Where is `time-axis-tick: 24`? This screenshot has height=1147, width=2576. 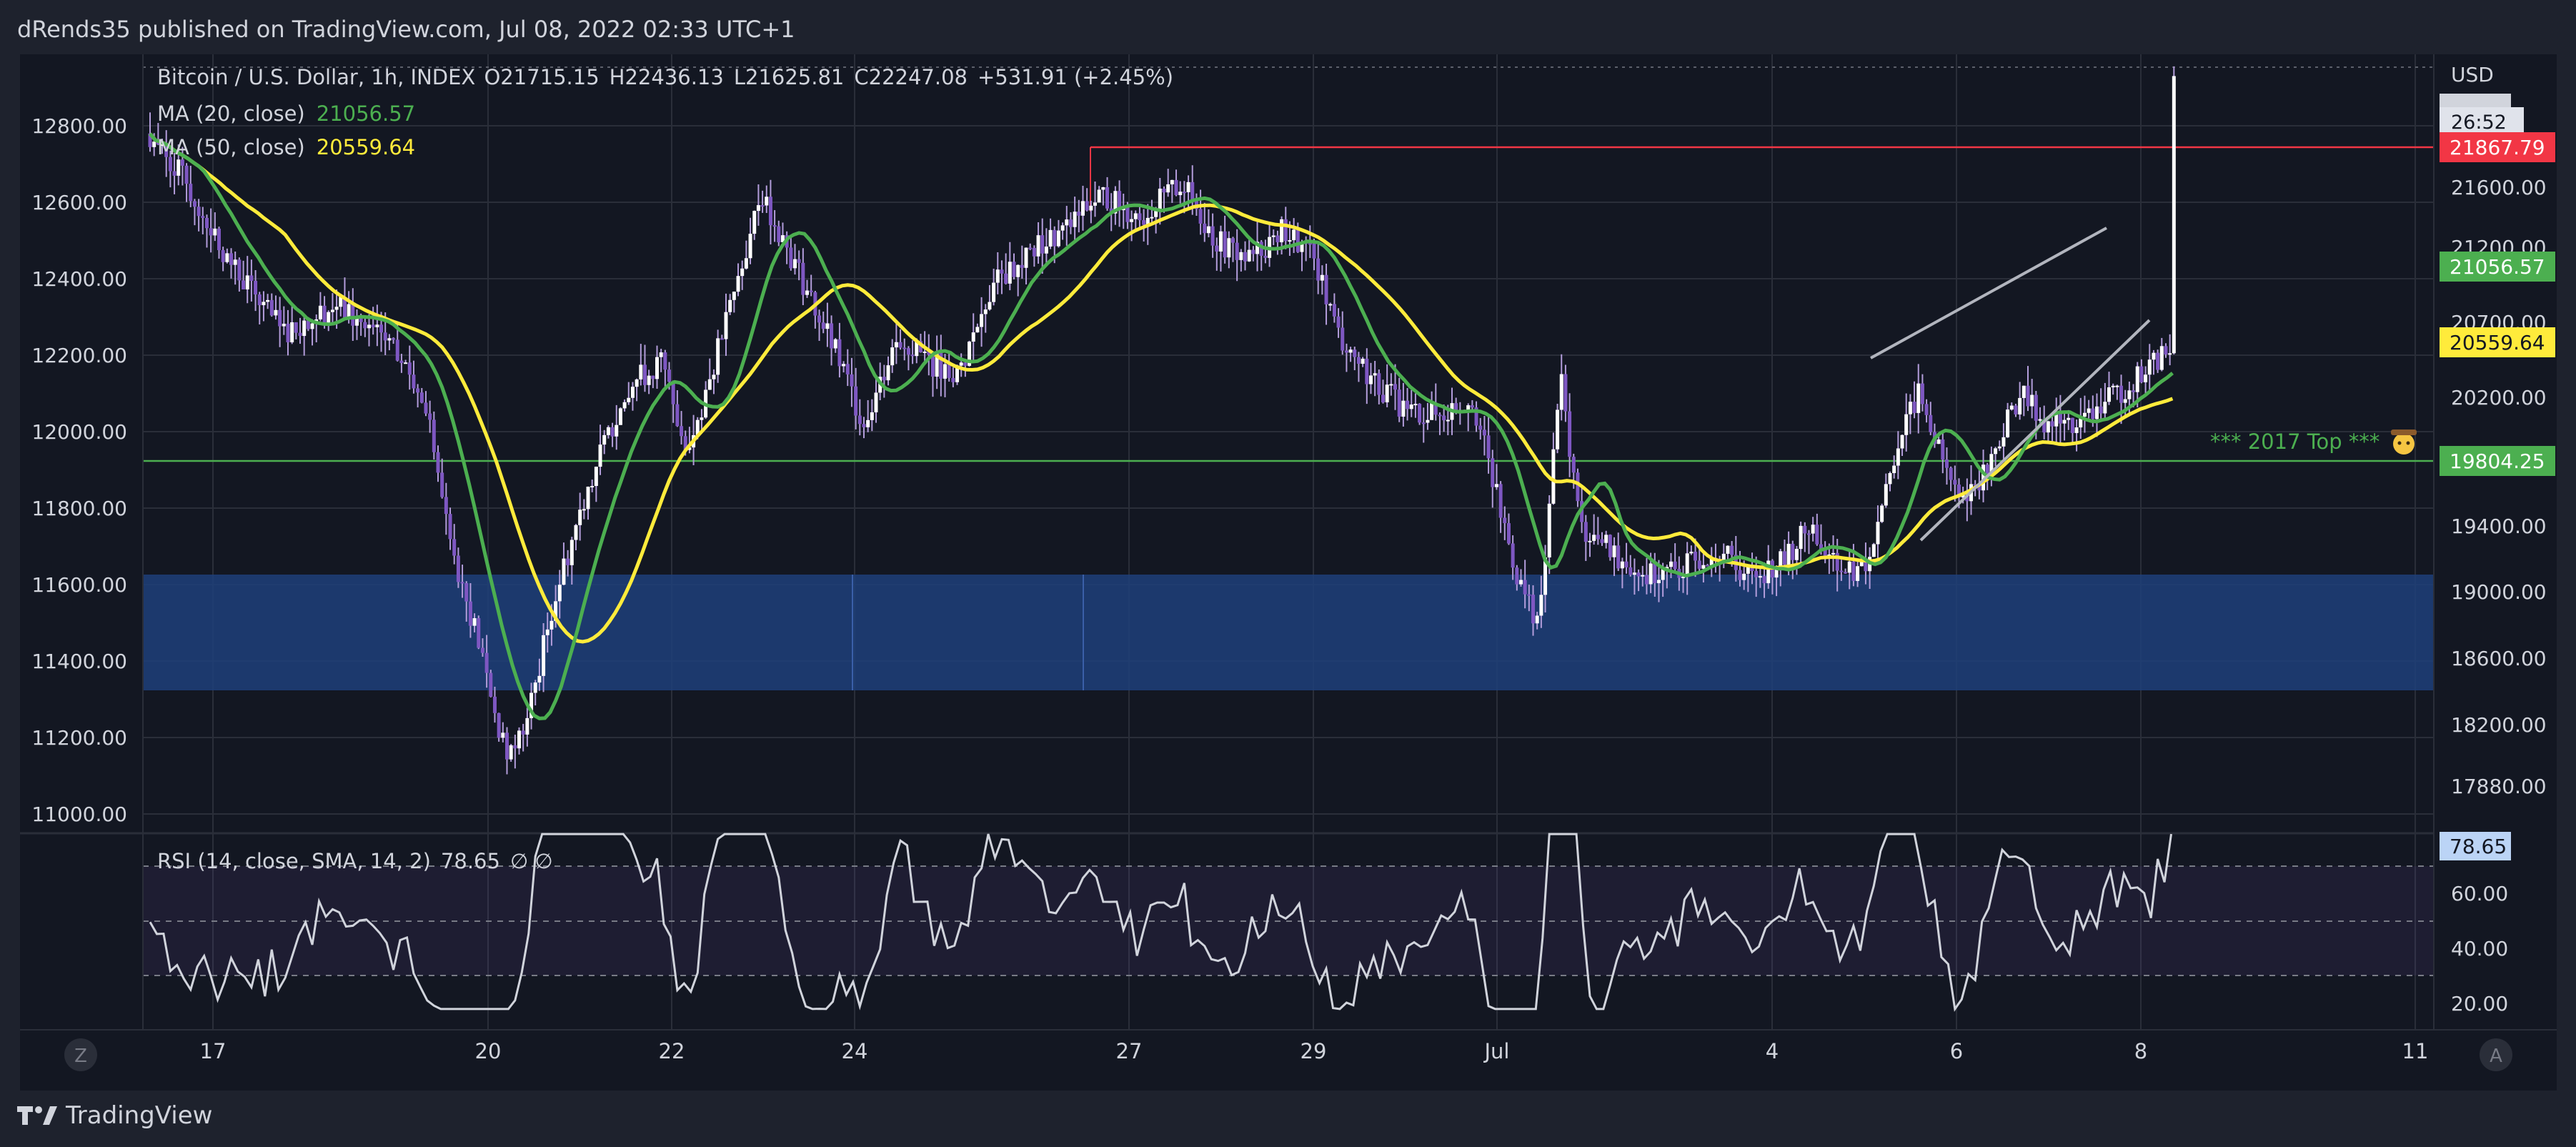
time-axis-tick: 24 is located at coordinates (855, 1051).